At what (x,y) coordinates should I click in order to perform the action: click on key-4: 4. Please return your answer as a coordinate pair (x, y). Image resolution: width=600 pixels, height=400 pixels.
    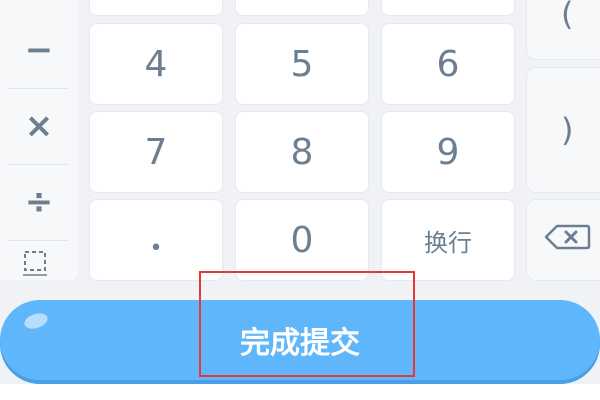
    Looking at the image, I should click on (156, 64).